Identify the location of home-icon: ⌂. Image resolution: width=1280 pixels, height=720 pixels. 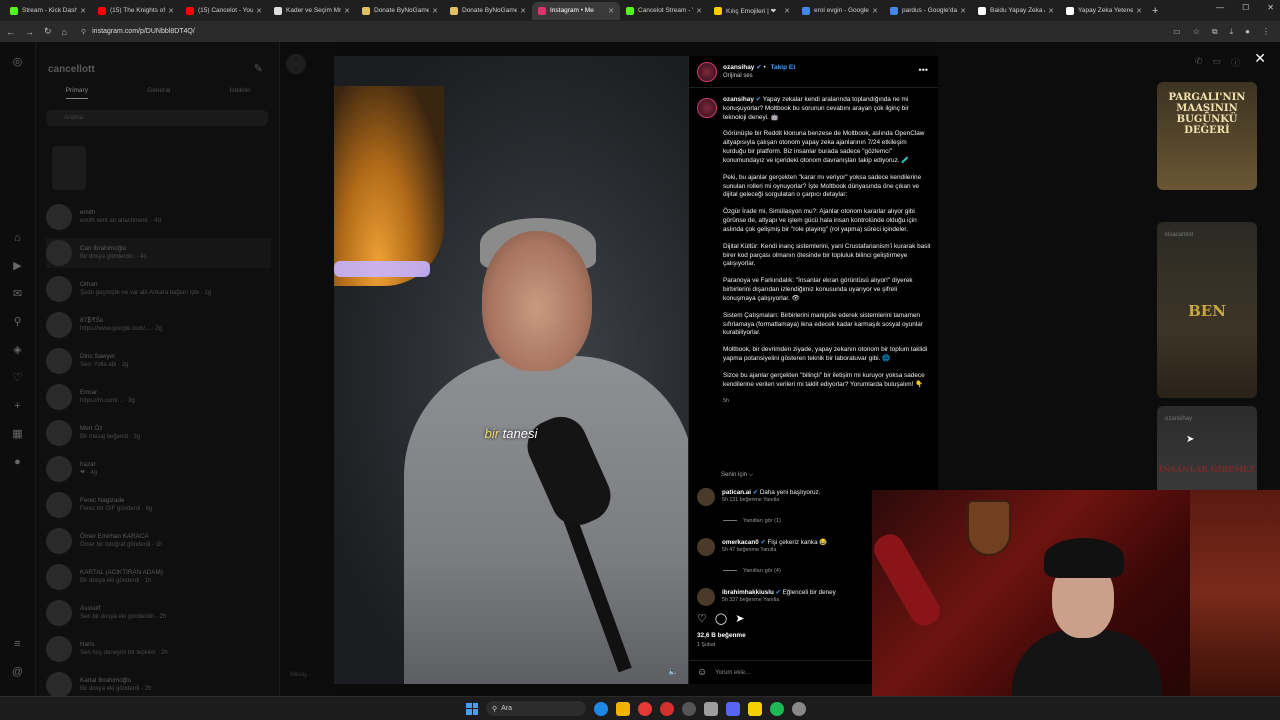
(64, 32).